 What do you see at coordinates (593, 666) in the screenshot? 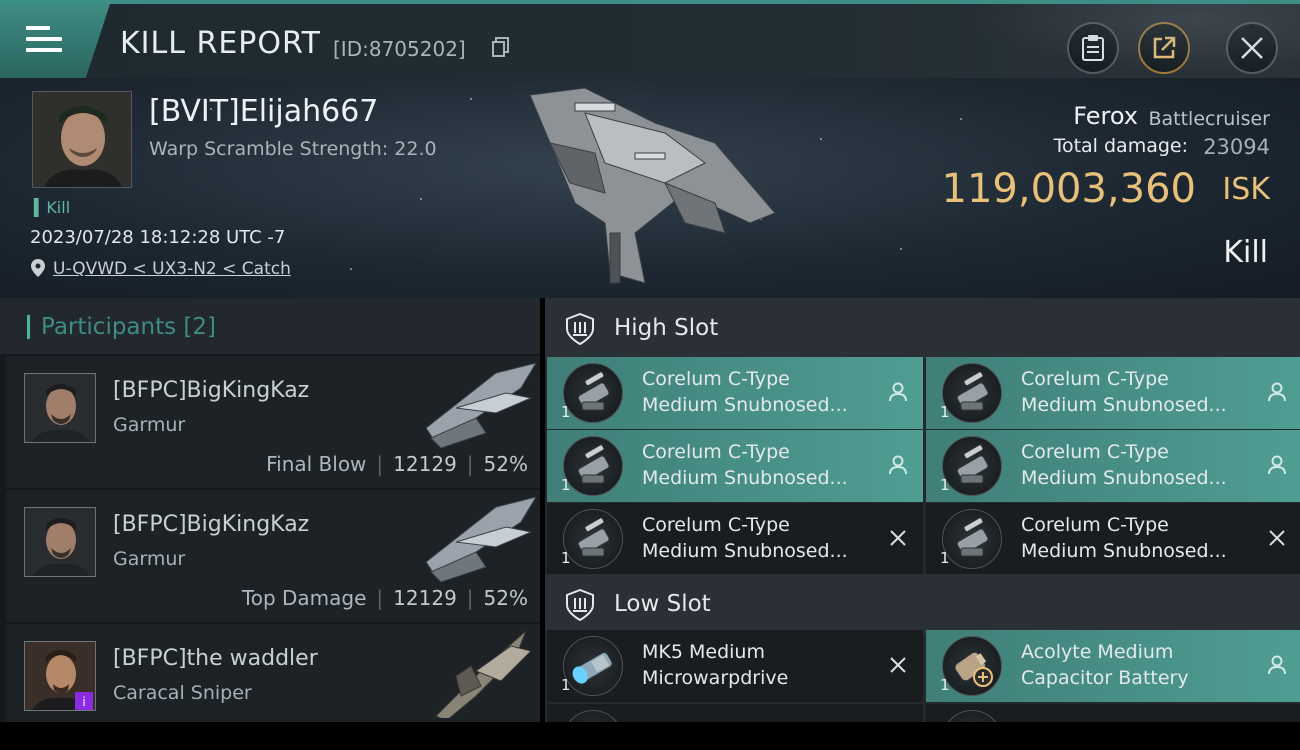
I see `microwarpdrive-icon` at bounding box center [593, 666].